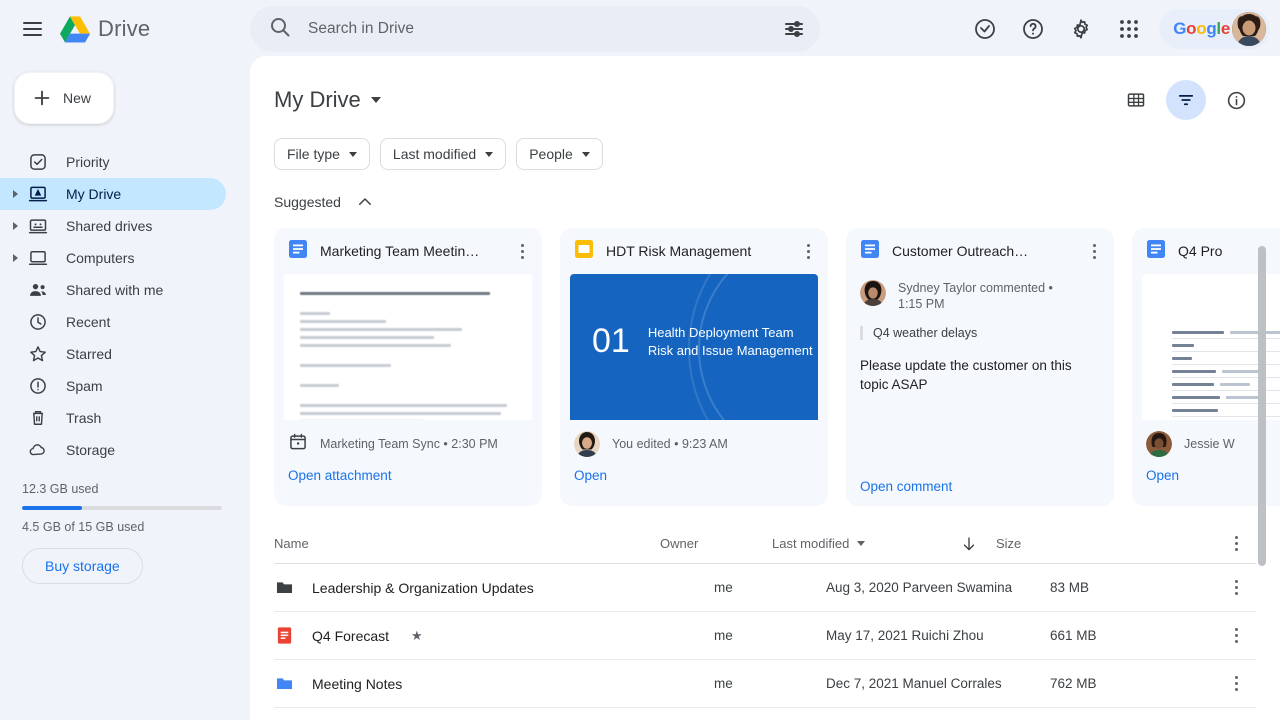 The width and height of the screenshot is (1280, 720). What do you see at coordinates (905, 635) in the screenshot?
I see `file-modified: May 17, 2021 Ruichi Zhou` at bounding box center [905, 635].